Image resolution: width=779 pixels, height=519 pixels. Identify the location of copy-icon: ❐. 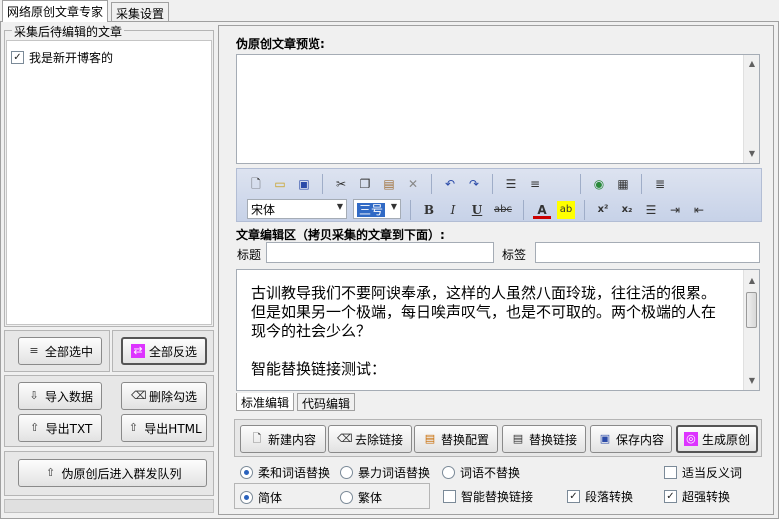
(365, 184).